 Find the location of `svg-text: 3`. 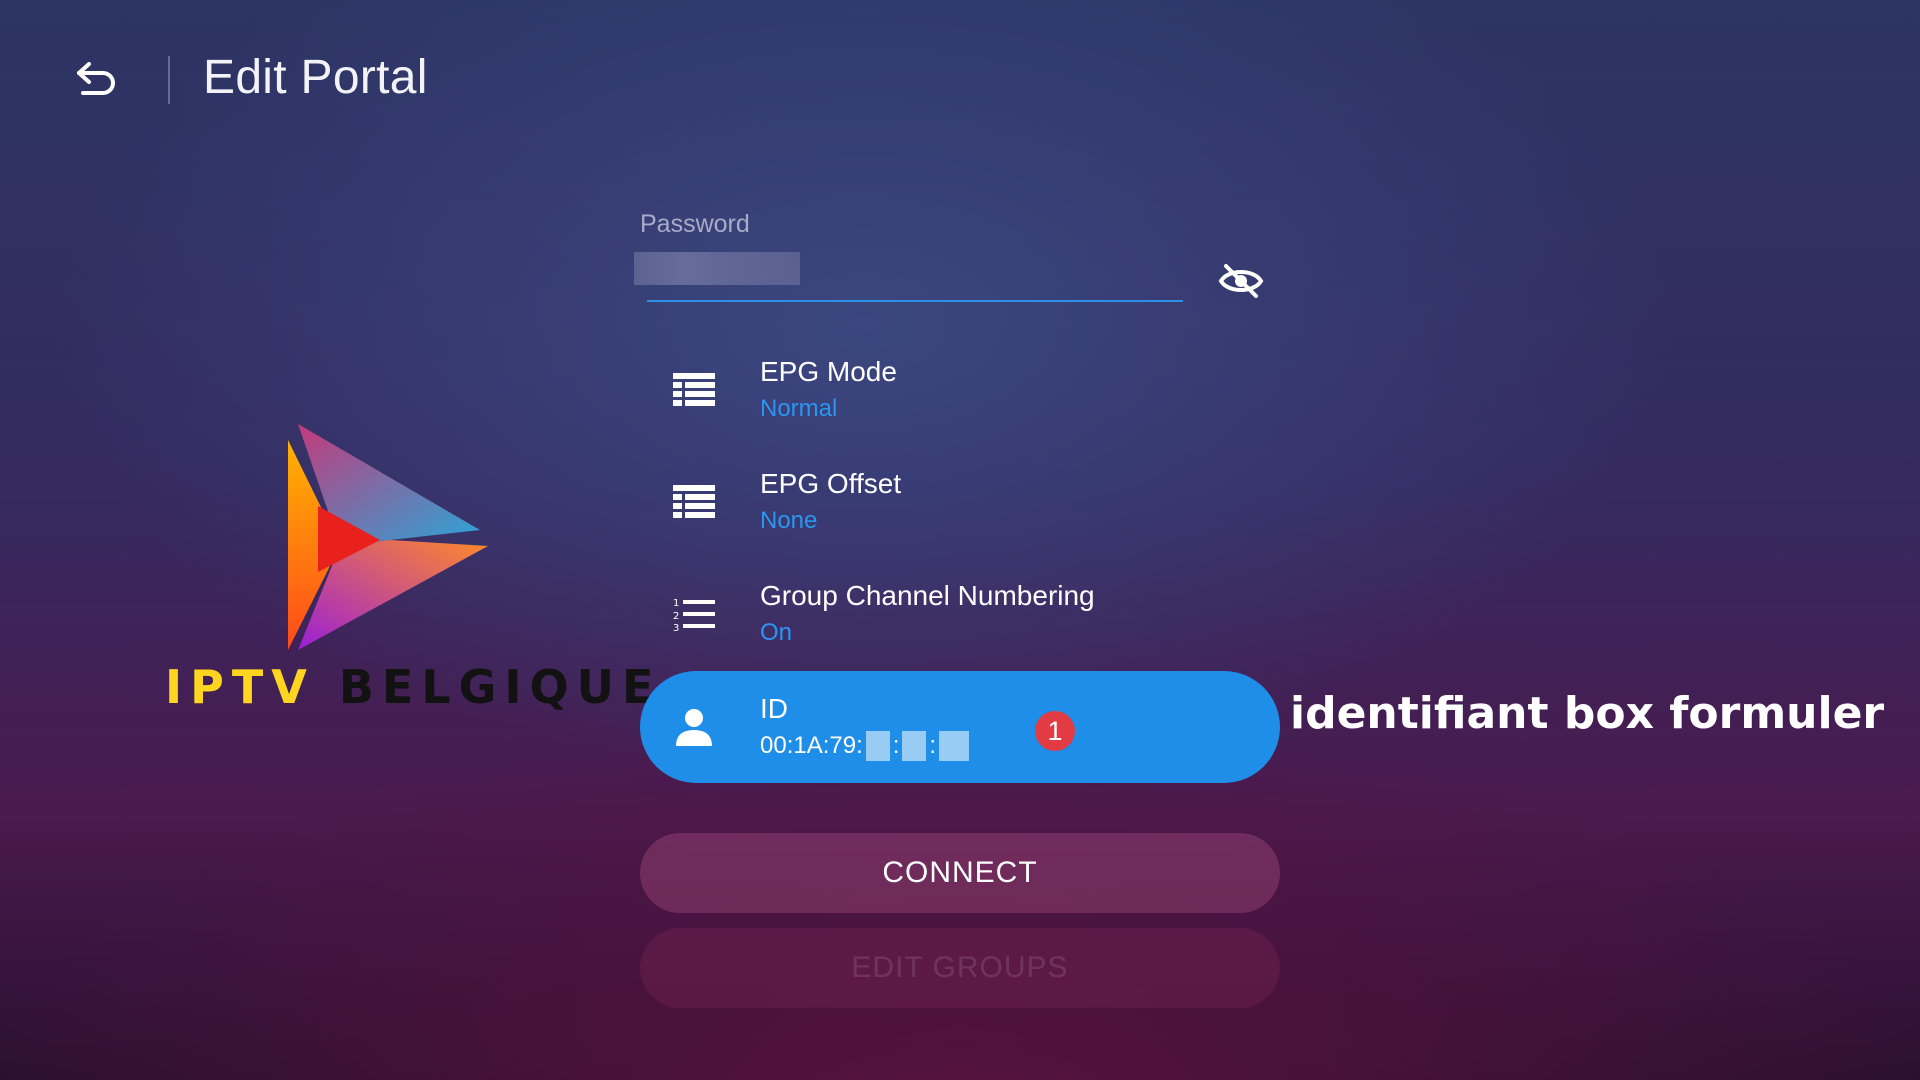

svg-text: 3 is located at coordinates (676, 627).